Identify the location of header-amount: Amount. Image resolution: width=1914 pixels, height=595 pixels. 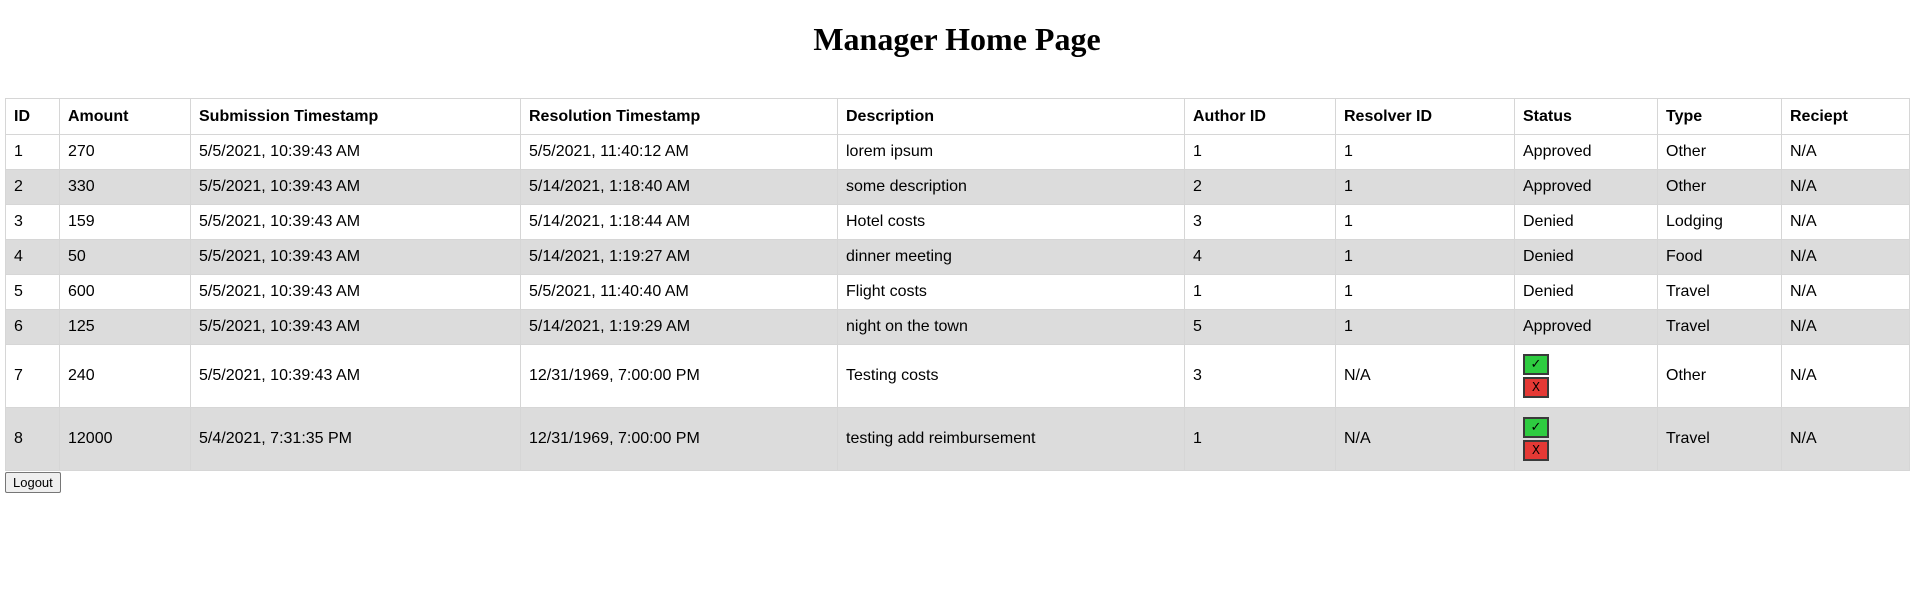
(125, 116).